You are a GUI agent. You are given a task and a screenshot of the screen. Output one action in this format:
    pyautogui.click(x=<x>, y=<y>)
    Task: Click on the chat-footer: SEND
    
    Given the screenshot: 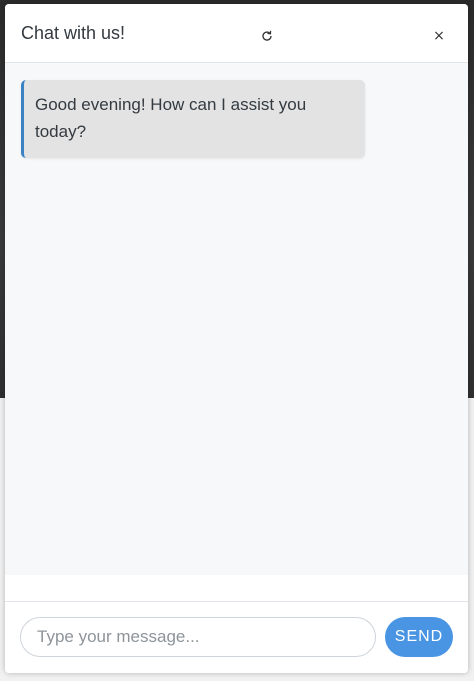 What is the action you would take?
    pyautogui.click(x=236, y=624)
    